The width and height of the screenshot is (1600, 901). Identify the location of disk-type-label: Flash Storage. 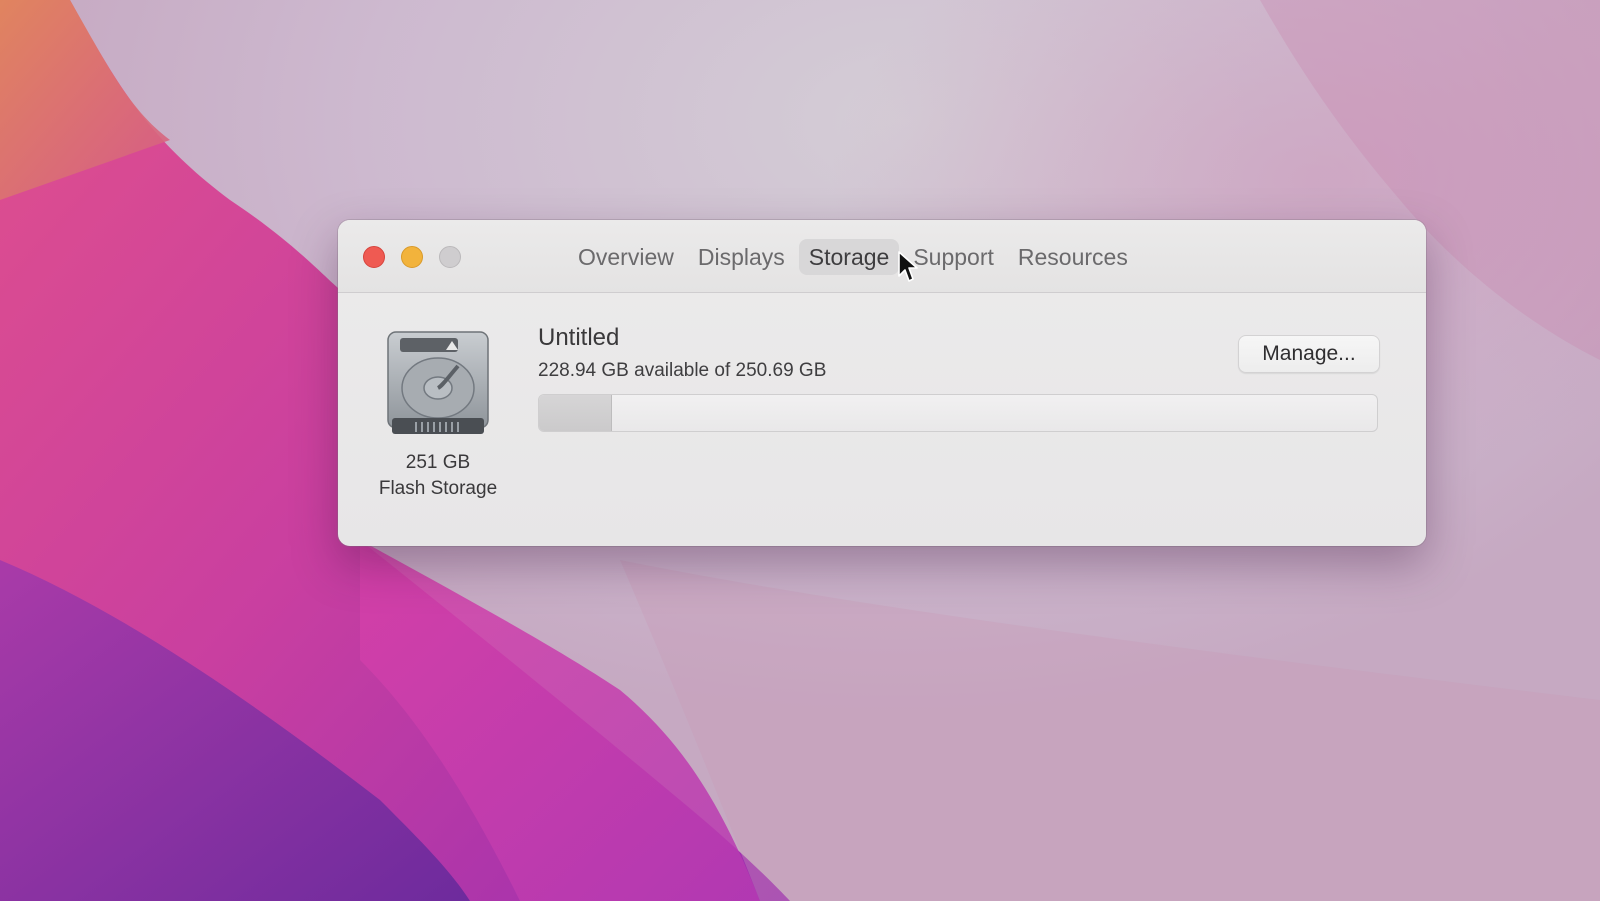
(438, 488).